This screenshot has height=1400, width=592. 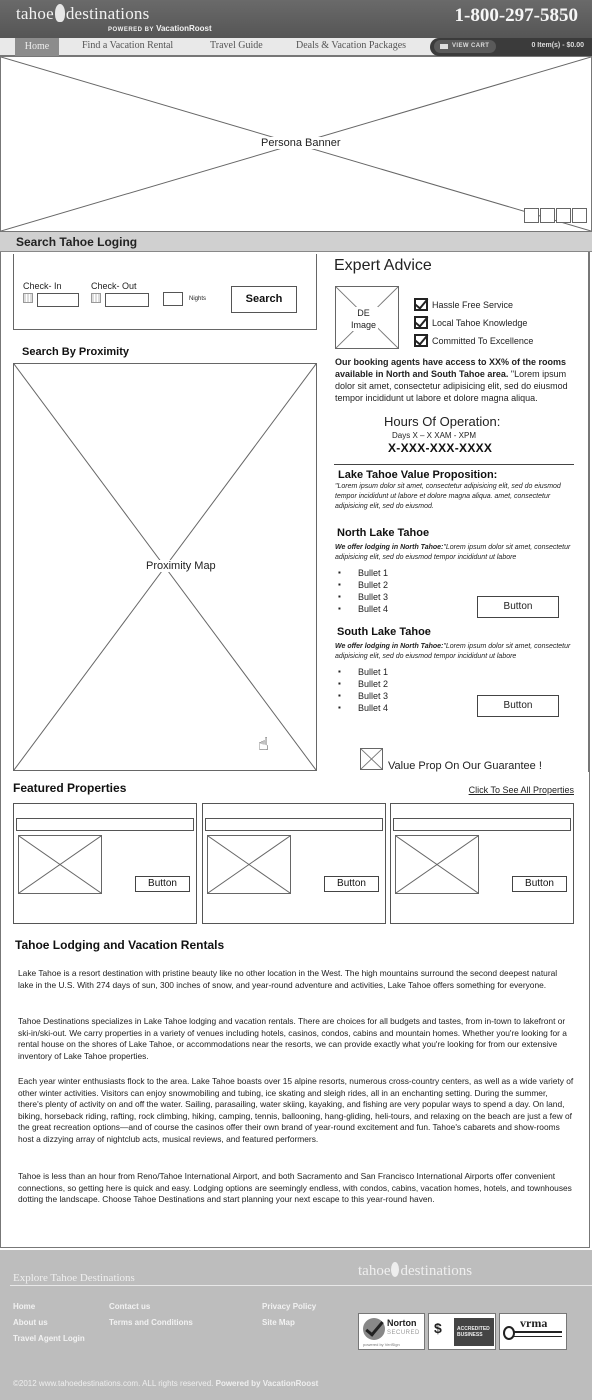 What do you see at coordinates (173, 299) in the screenshot?
I see `nights-input` at bounding box center [173, 299].